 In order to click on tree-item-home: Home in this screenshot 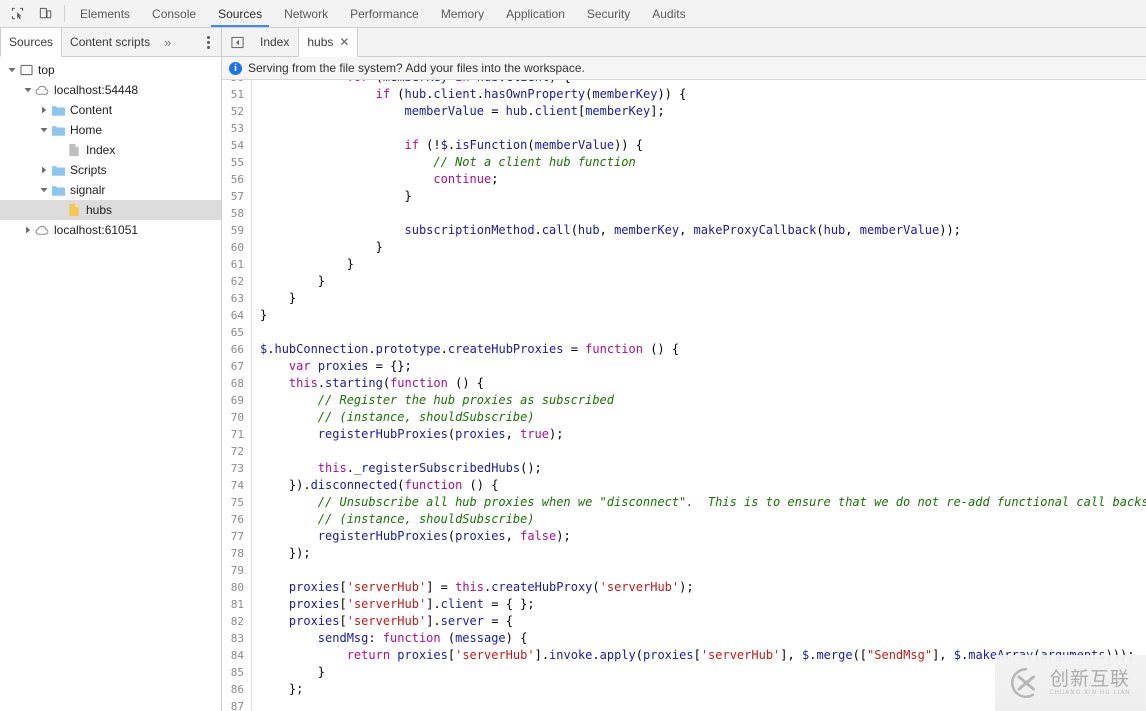, I will do `click(110, 130)`.